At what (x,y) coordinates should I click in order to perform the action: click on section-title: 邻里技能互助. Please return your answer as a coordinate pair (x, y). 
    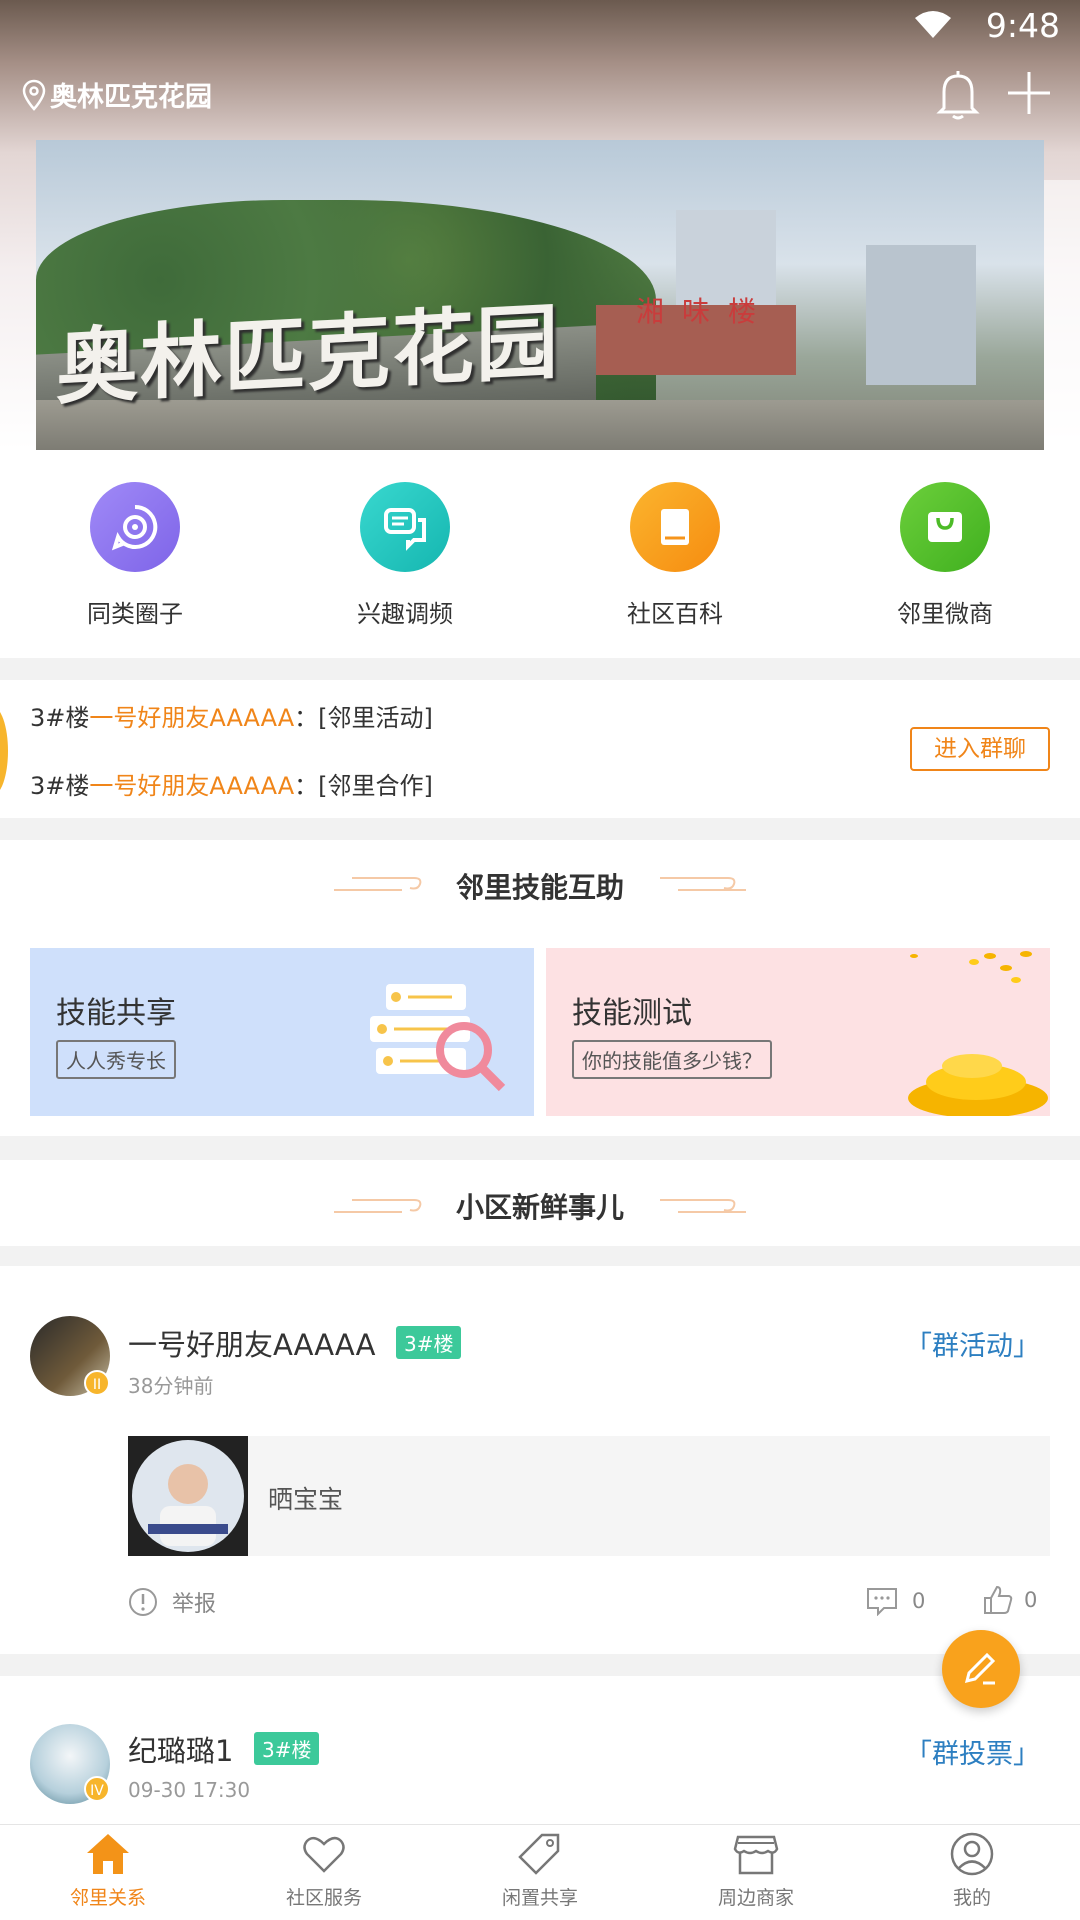
    Looking at the image, I should click on (539, 887).